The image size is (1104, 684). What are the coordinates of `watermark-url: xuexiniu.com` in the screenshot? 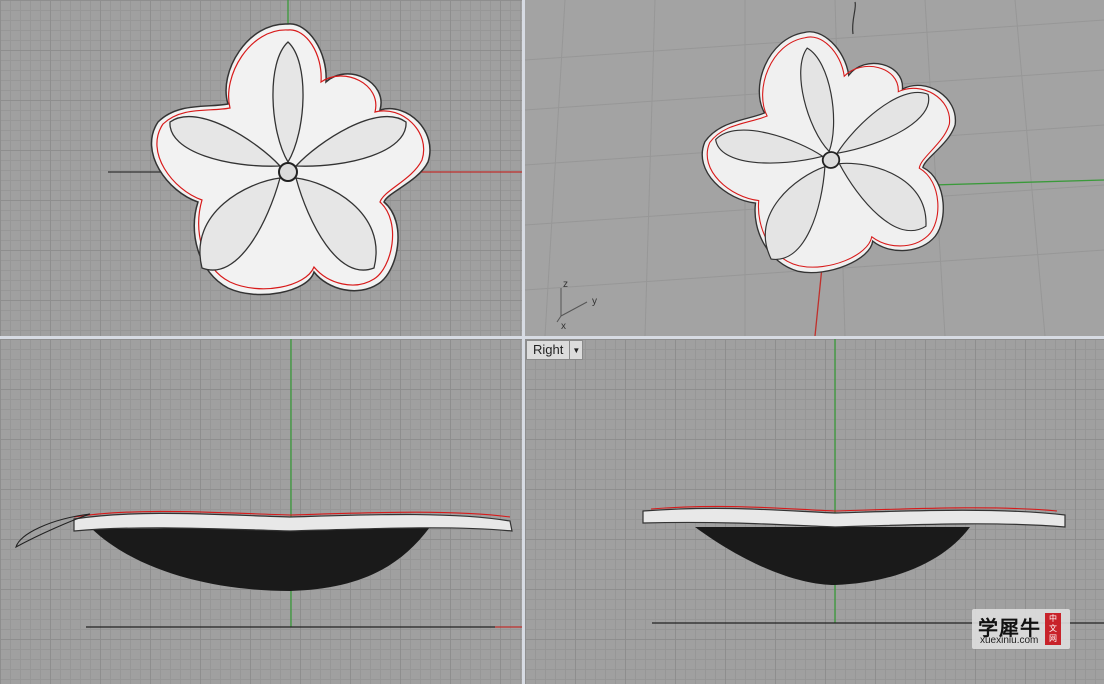 It's located at (1009, 640).